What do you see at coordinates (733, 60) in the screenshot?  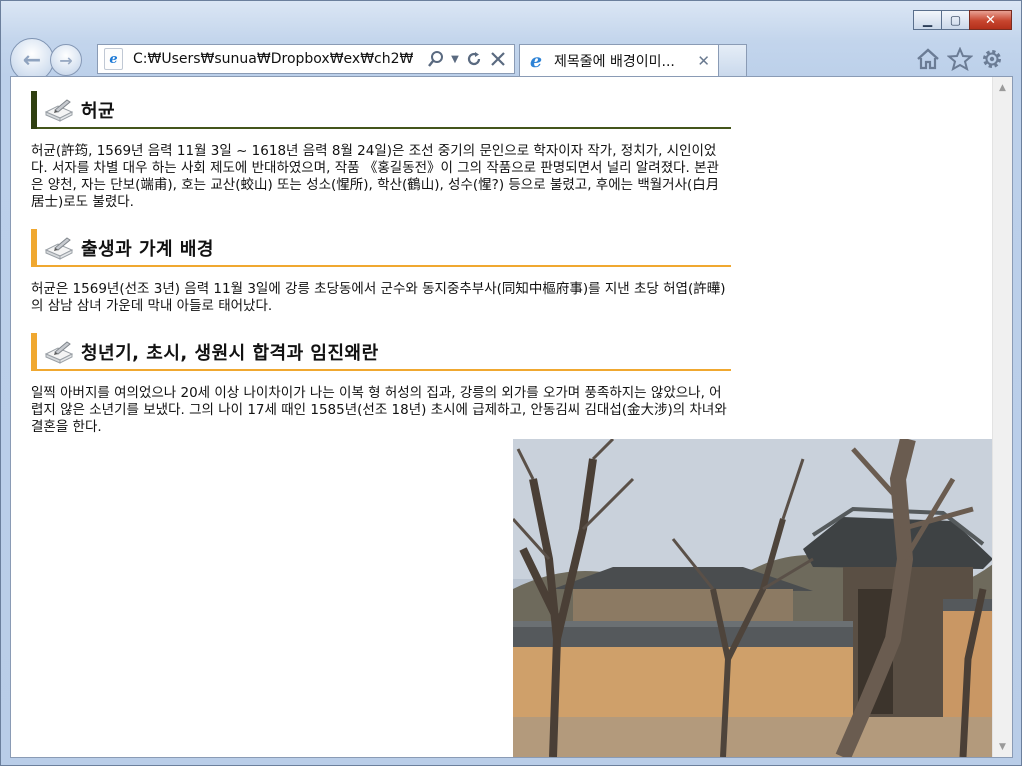 I see `new-tab-button` at bounding box center [733, 60].